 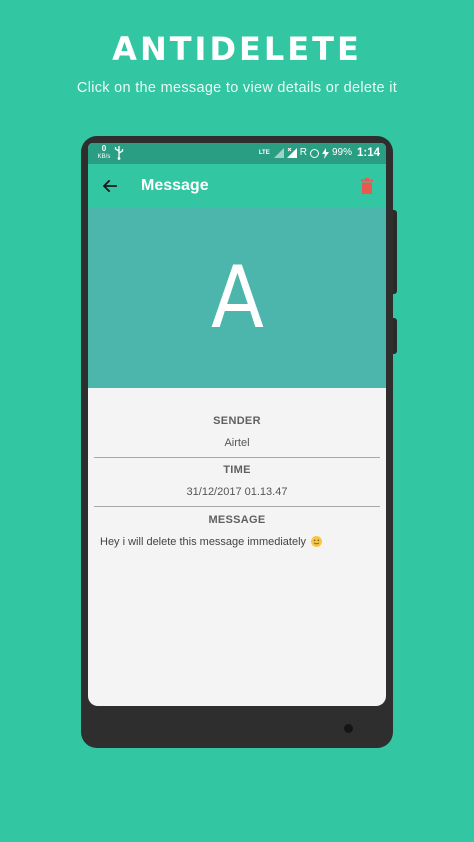 I want to click on page-title: Message, so click(x=175, y=185).